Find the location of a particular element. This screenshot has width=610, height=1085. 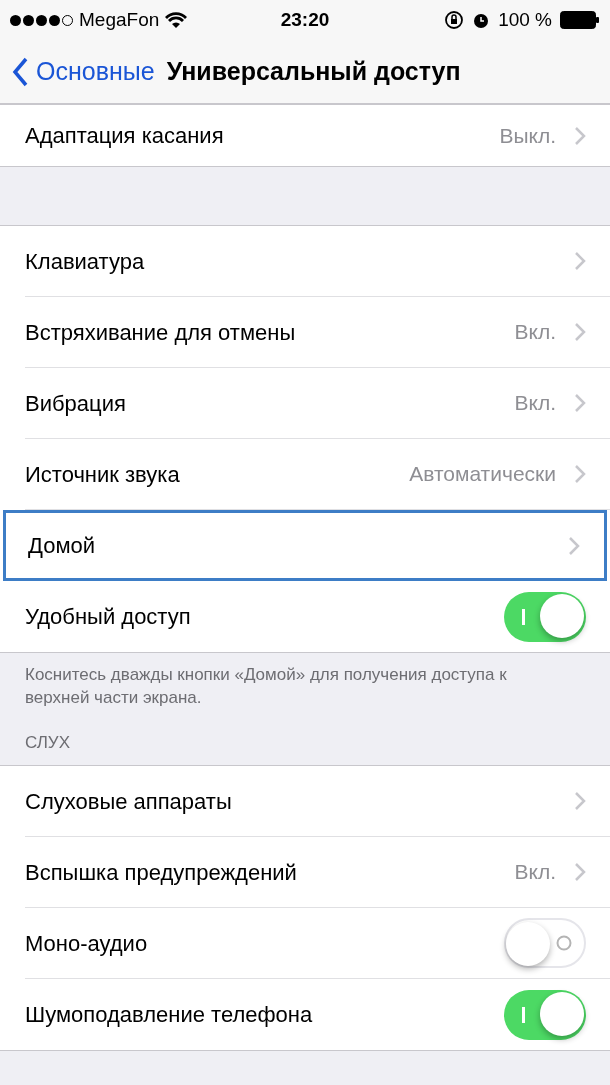

row-label: Клавиатура is located at coordinates (85, 261).